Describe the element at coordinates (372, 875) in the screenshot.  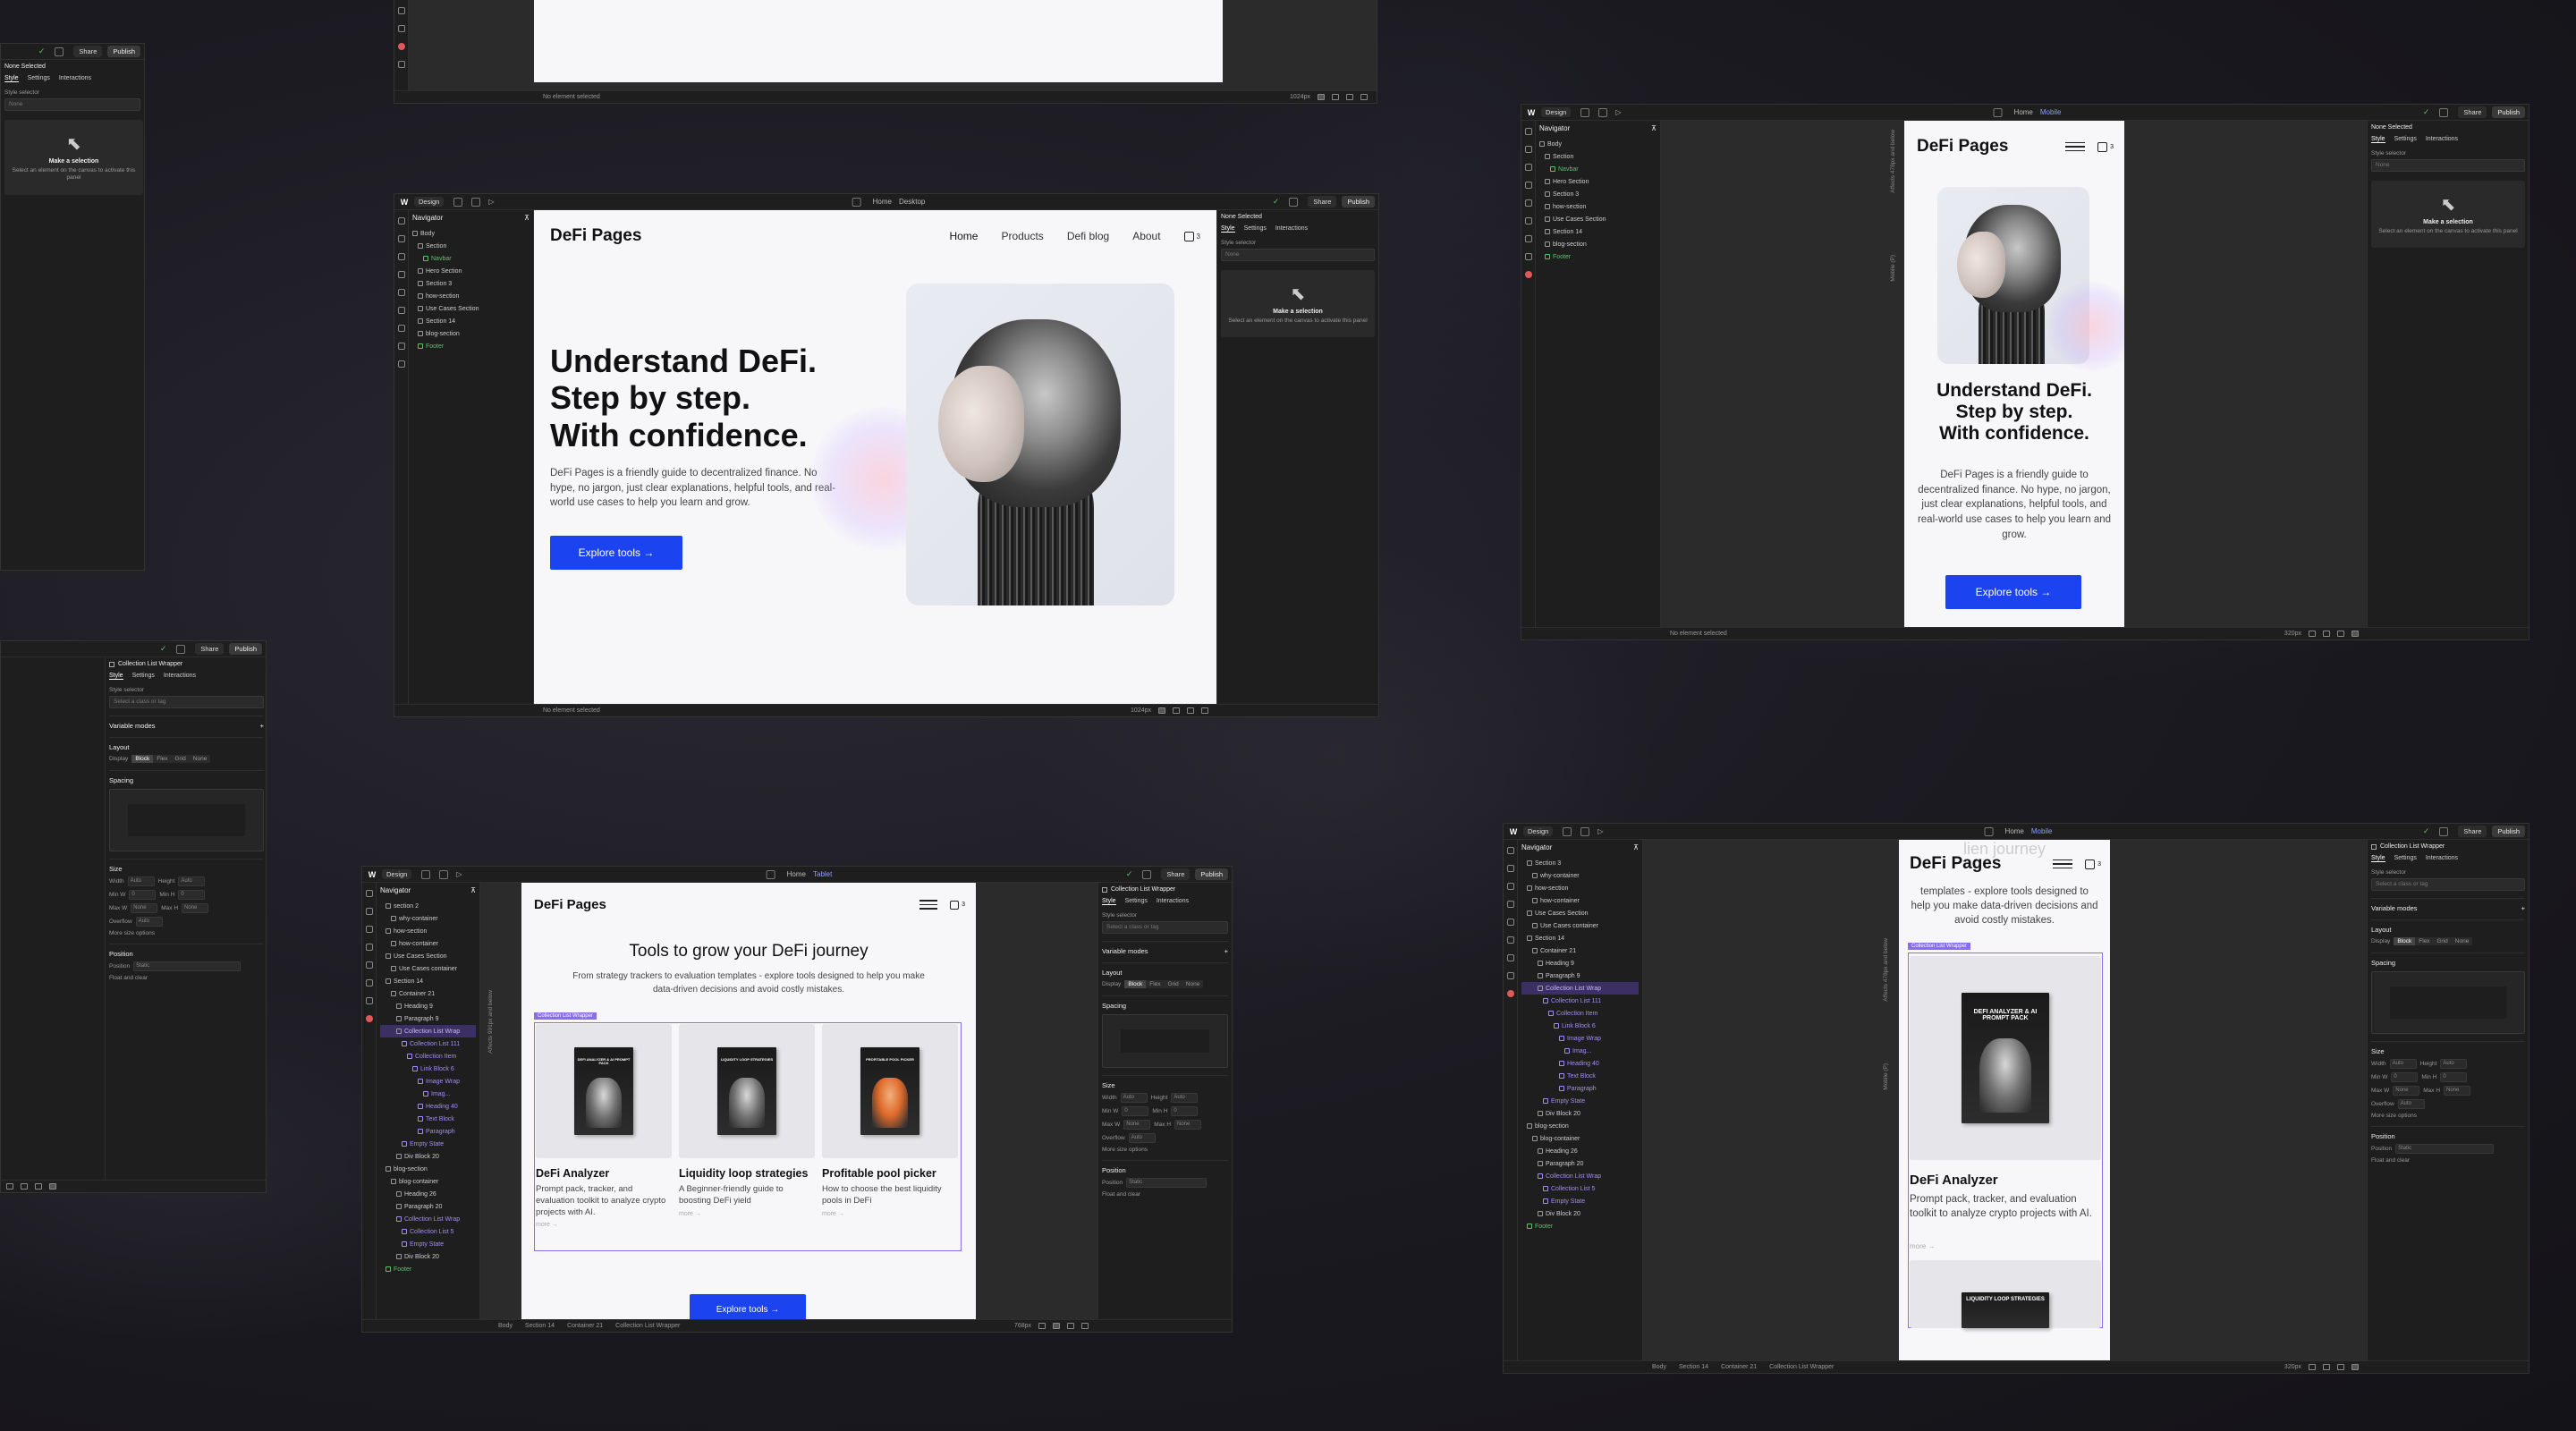
I see `webflow-logo-icon: W` at that location.